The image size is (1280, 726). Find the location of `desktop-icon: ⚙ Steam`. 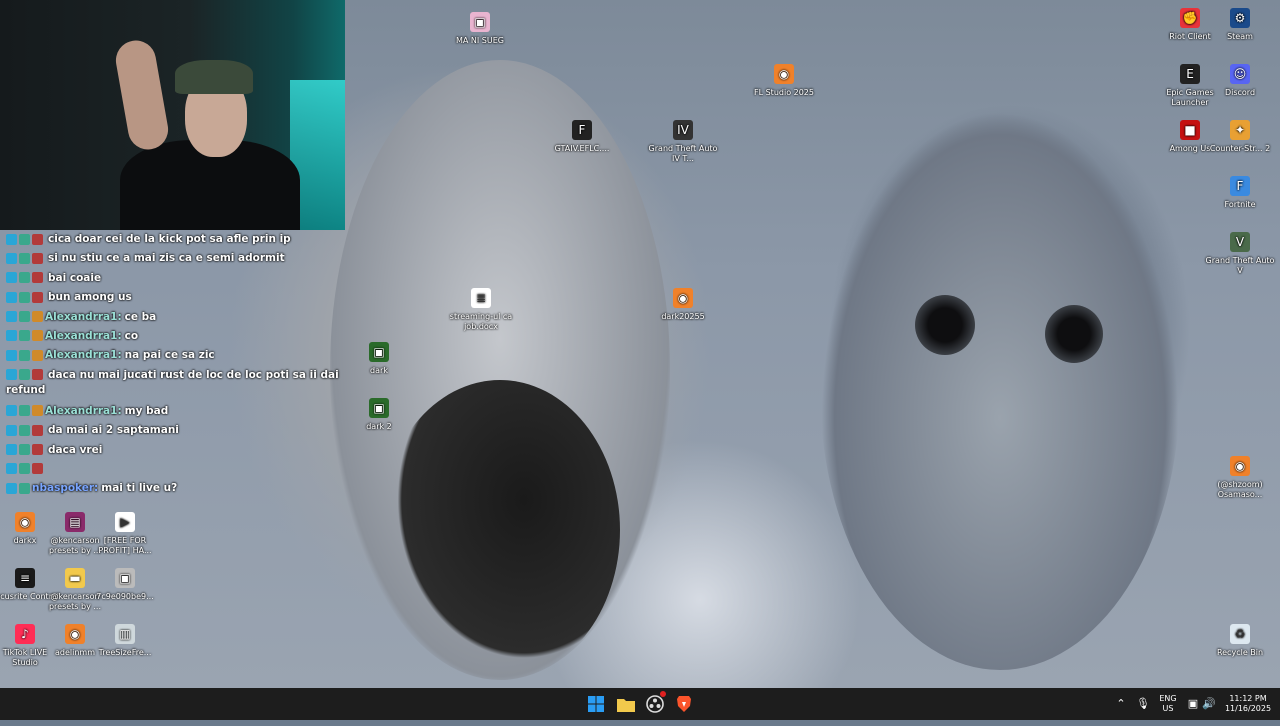

desktop-icon: ⚙ Steam is located at coordinates (1240, 25).